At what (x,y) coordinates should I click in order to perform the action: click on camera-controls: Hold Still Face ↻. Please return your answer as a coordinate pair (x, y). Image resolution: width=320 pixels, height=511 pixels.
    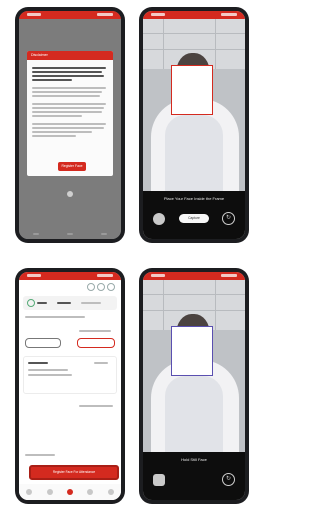
    Looking at the image, I should click on (194, 476).